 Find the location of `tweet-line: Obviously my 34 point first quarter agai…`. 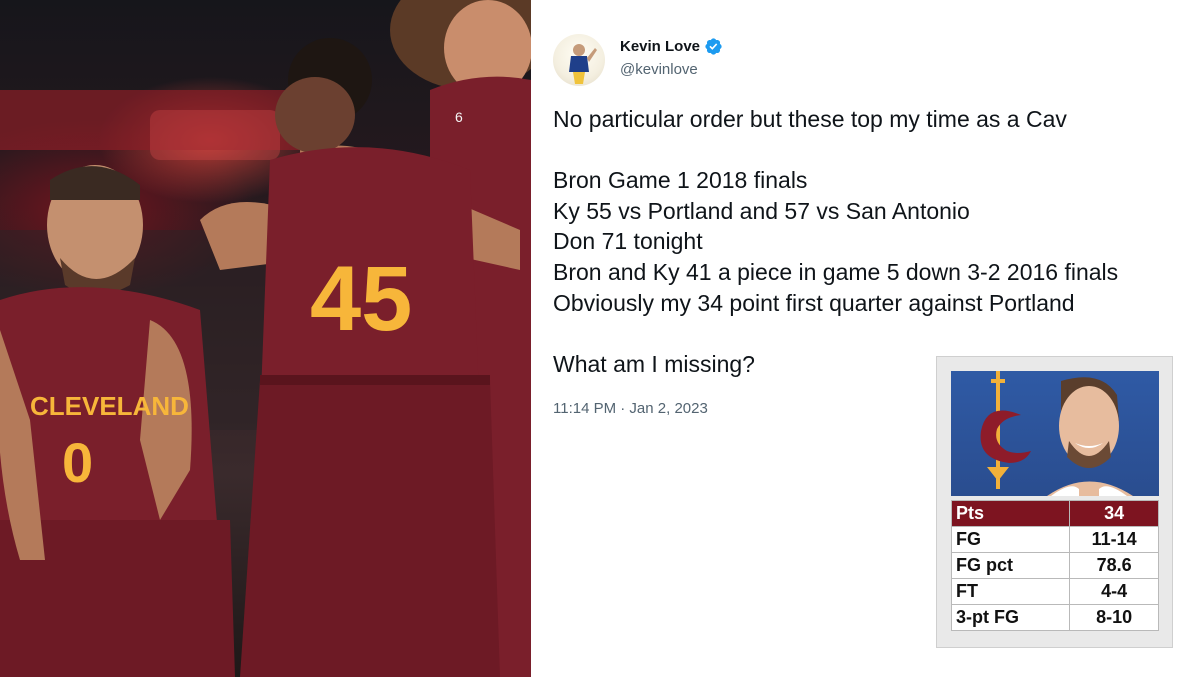

tweet-line: Obviously my 34 point first quarter agai… is located at coordinates (814, 302).